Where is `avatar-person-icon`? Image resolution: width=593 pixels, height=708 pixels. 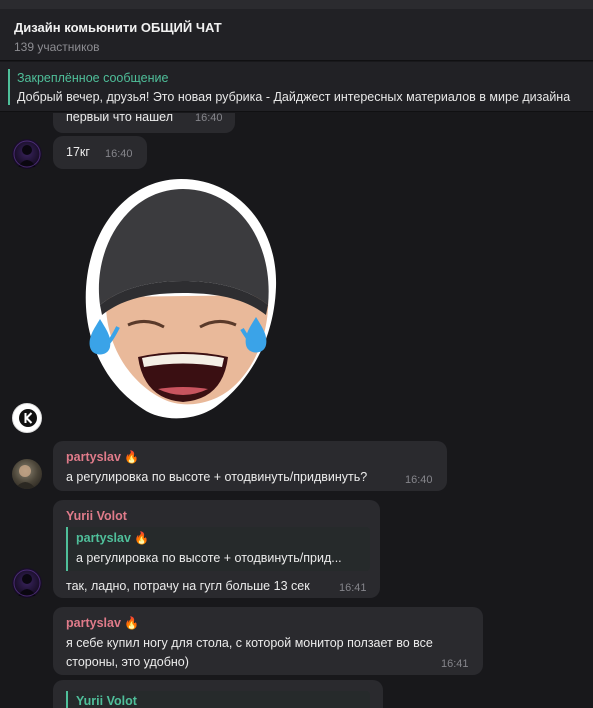
avatar-person-icon is located at coordinates (25, 477).